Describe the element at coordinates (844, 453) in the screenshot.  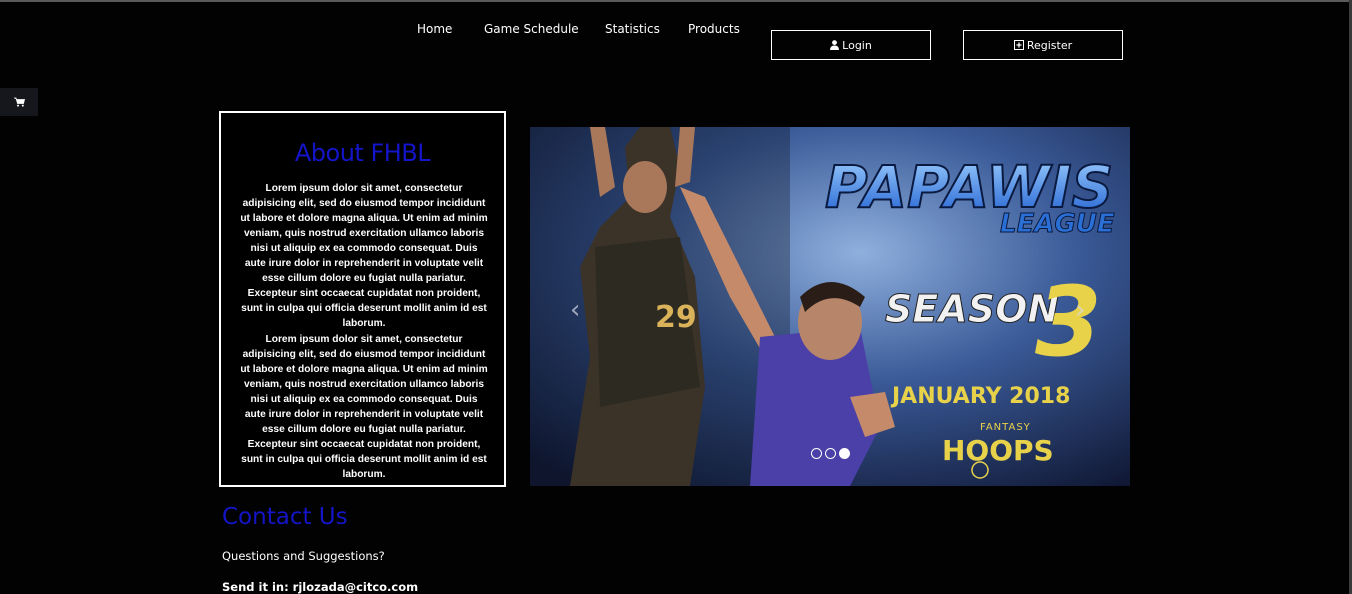
I see `carousel-indicator-active` at that location.